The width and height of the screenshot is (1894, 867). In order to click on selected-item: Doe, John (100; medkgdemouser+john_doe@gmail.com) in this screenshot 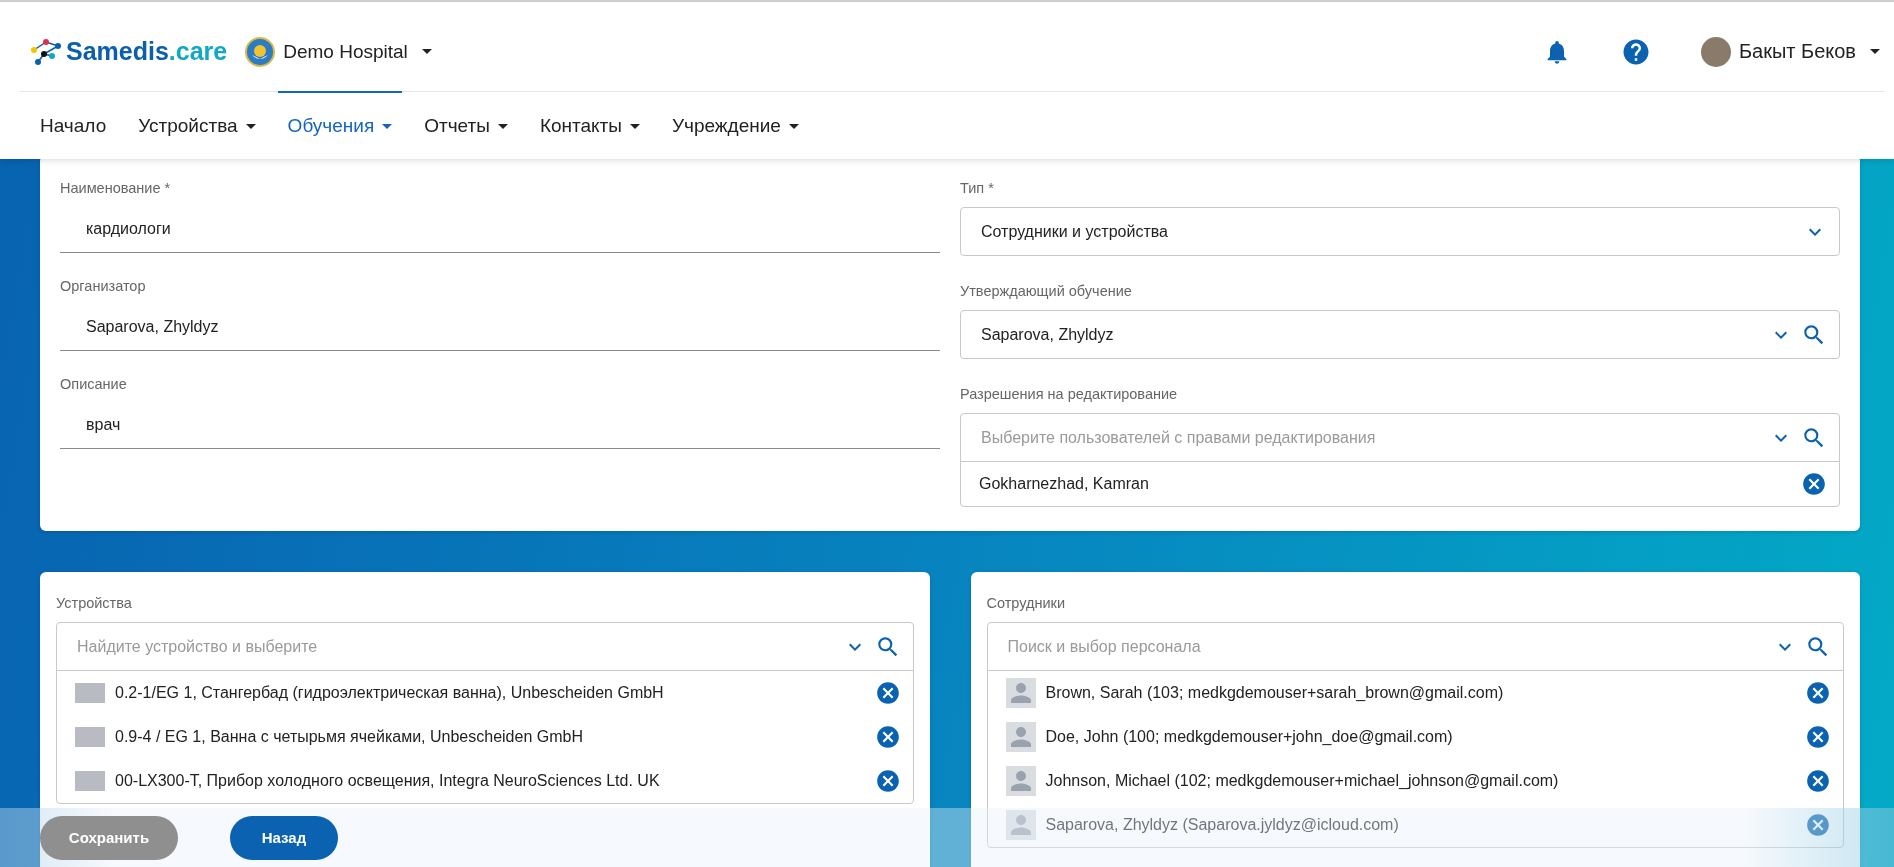, I will do `click(1249, 737)`.